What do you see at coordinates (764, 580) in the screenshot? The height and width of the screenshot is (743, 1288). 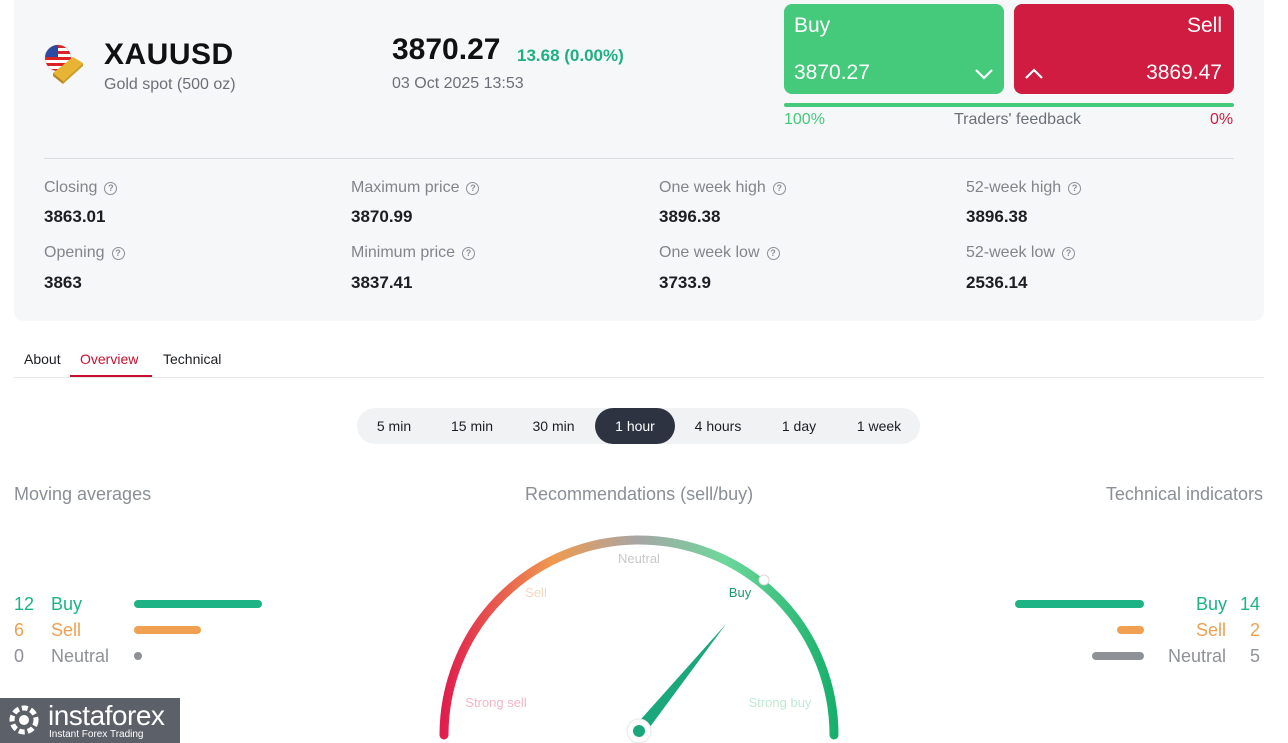 I see `gauge-marker` at bounding box center [764, 580].